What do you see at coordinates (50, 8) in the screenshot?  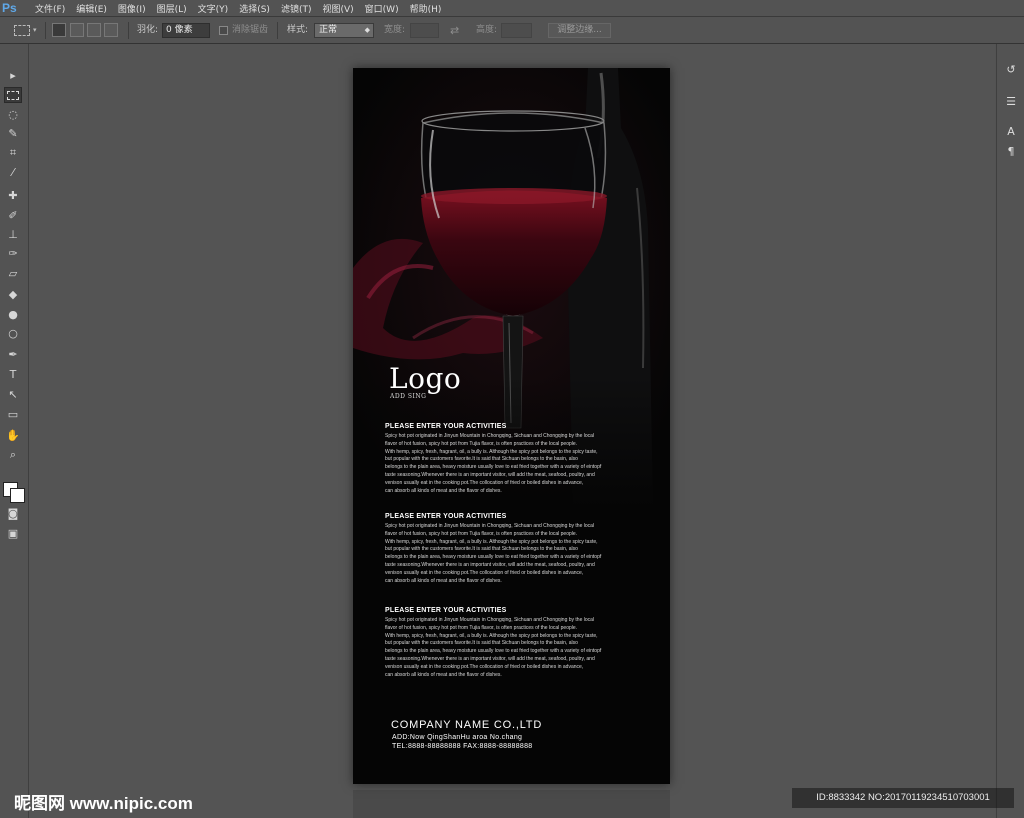 I see `menu-file: 文件(F)` at bounding box center [50, 8].